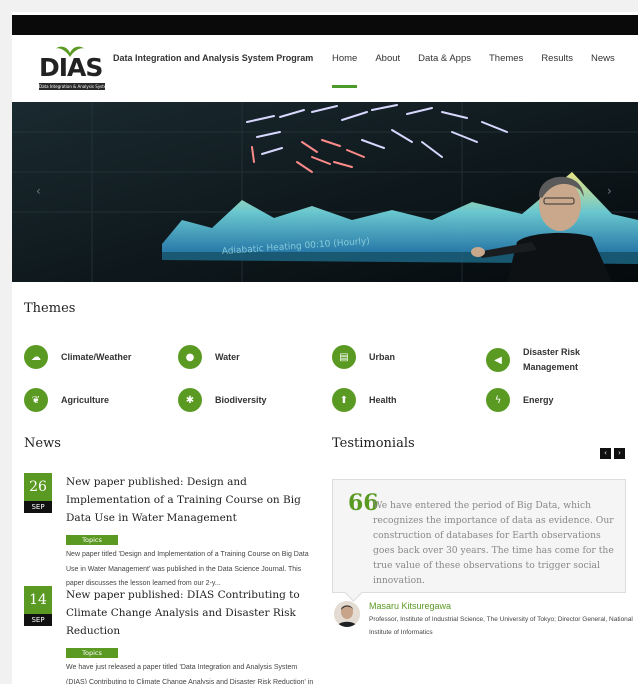 This screenshot has width=638, height=684. What do you see at coordinates (363, 357) in the screenshot?
I see `theme-urban: ▤ Urban` at bounding box center [363, 357].